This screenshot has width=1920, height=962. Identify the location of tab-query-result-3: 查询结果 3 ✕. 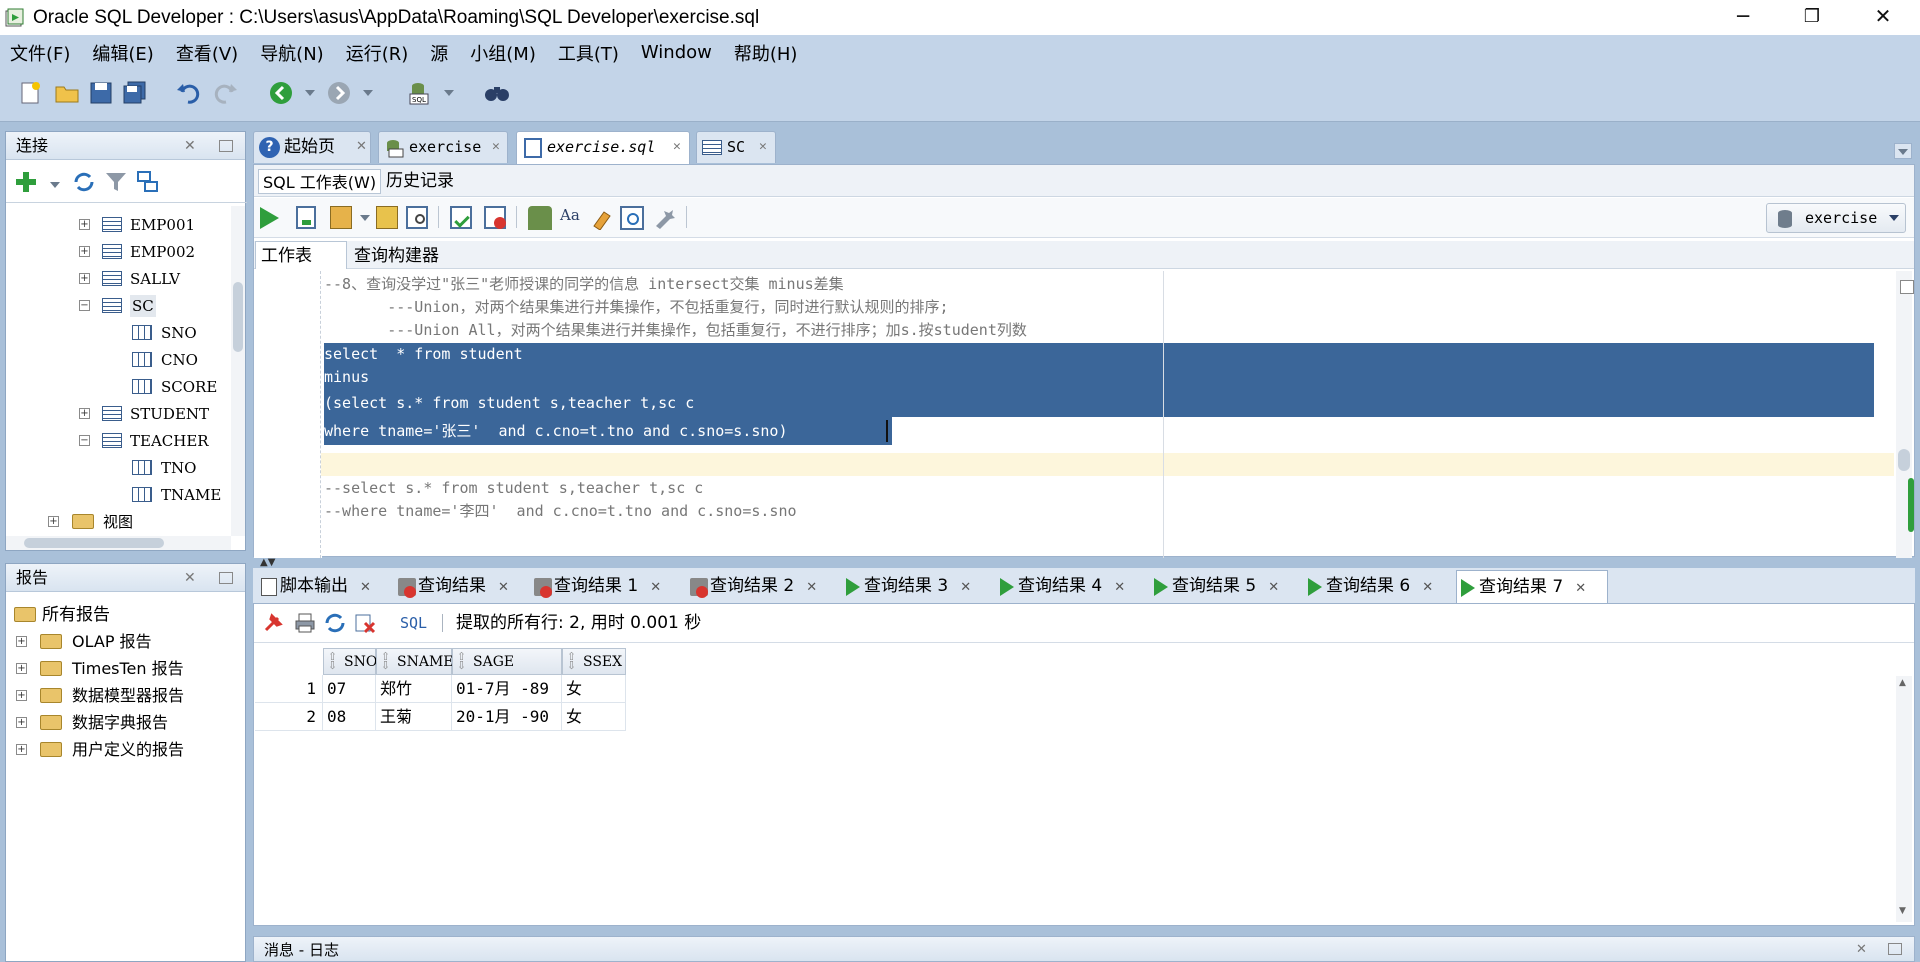
(906, 586).